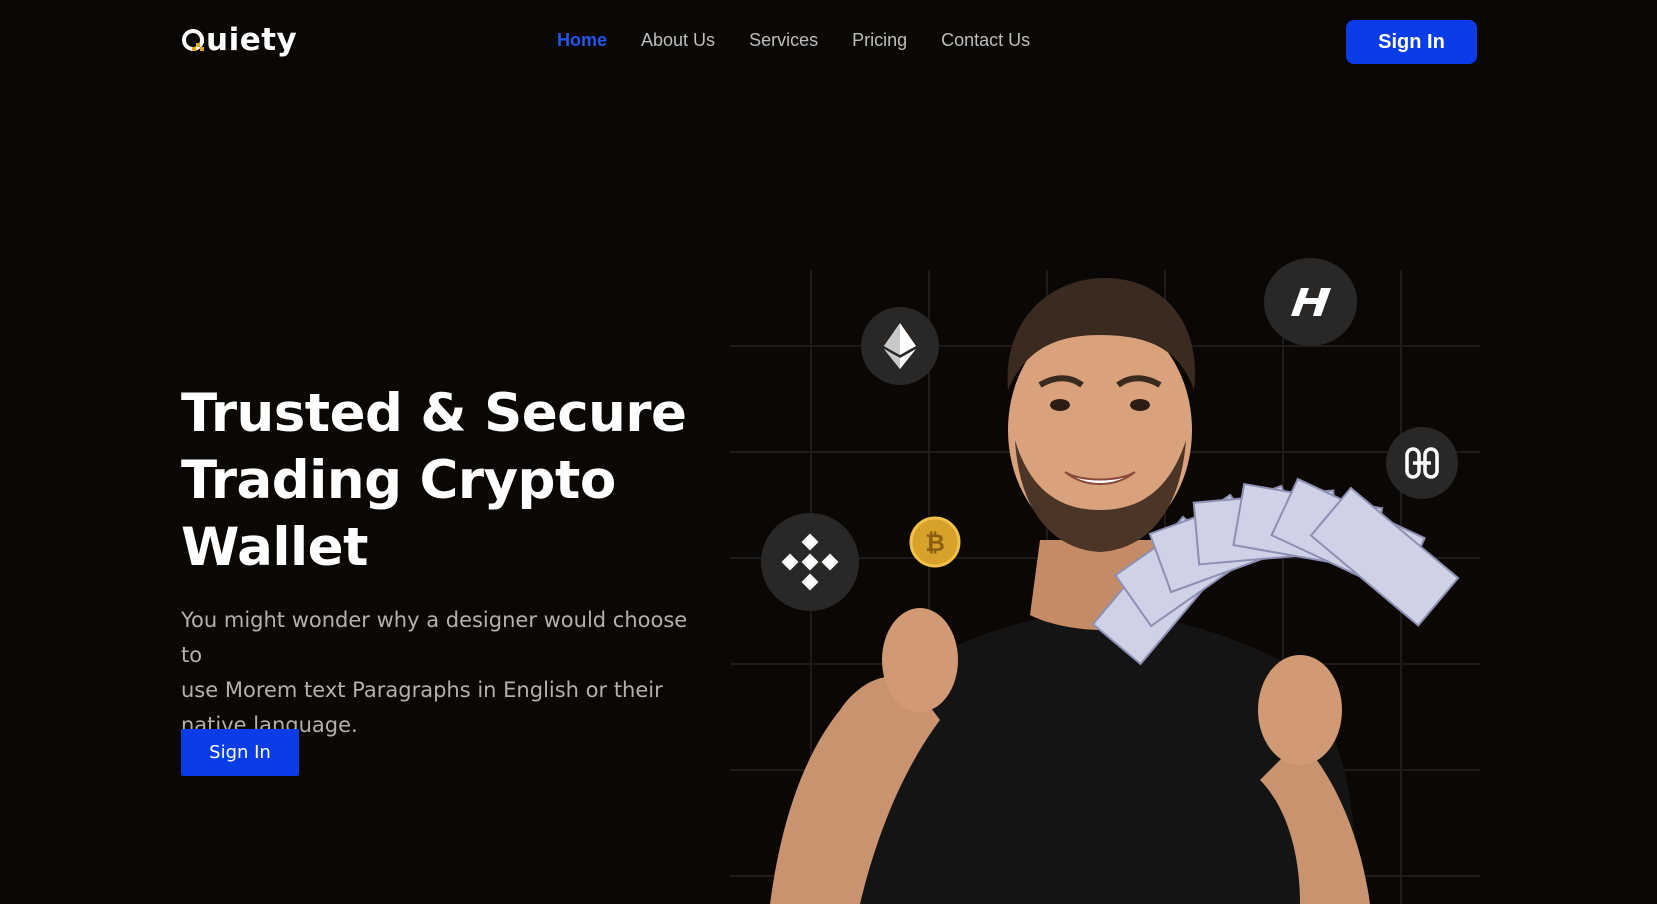 This screenshot has height=904, width=1657. What do you see at coordinates (240, 752) in the screenshot?
I see `hero-sign-in-button: Sign In` at bounding box center [240, 752].